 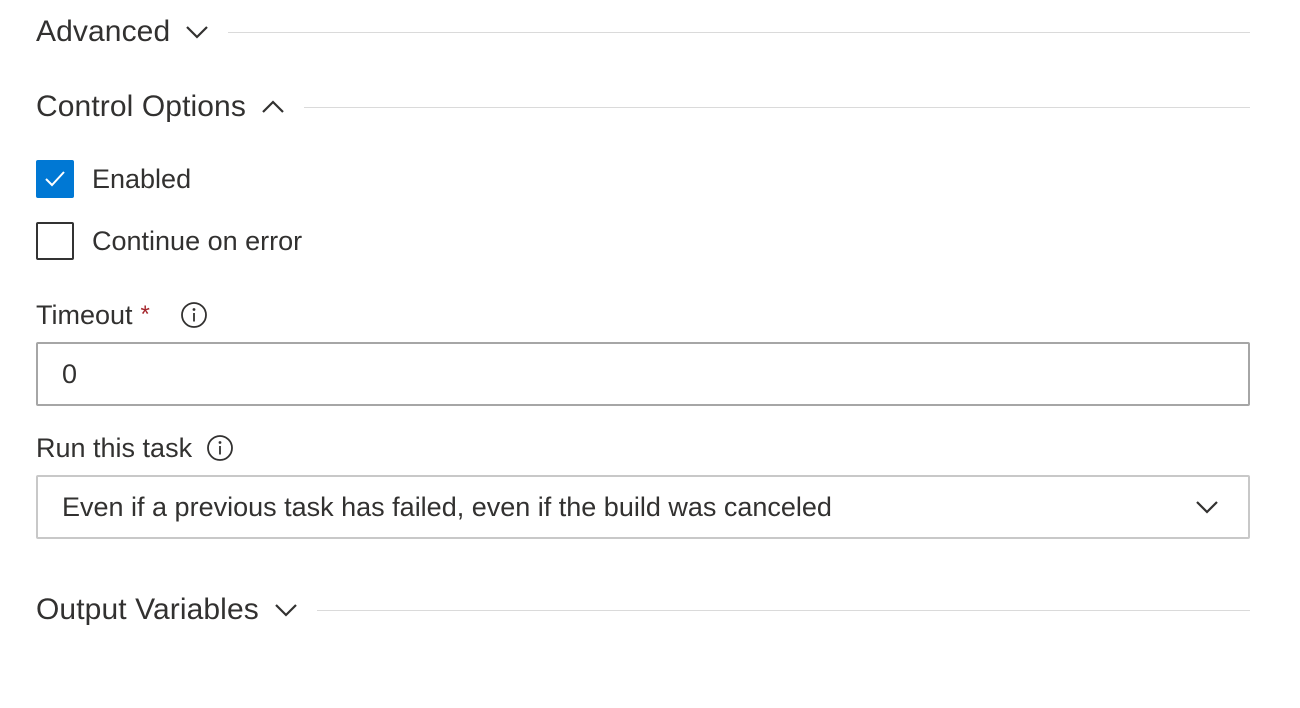 I want to click on enabled-checkbox, so click(x=55, y=179).